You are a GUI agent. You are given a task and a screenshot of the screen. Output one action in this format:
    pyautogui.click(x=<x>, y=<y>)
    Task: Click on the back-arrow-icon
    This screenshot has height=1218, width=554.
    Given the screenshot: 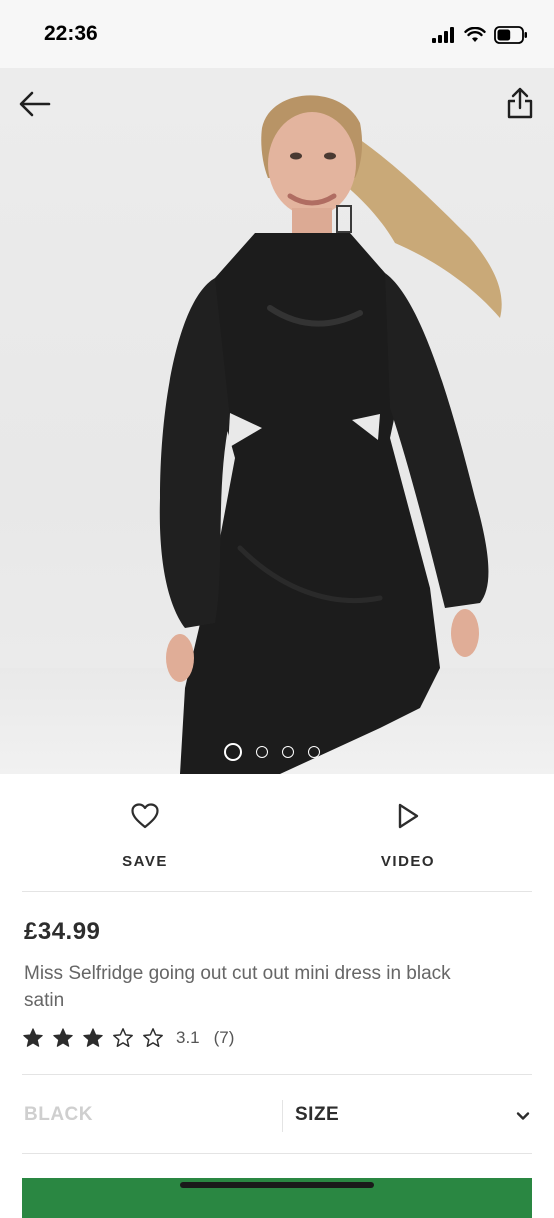 What is the action you would take?
    pyautogui.click(x=35, y=104)
    